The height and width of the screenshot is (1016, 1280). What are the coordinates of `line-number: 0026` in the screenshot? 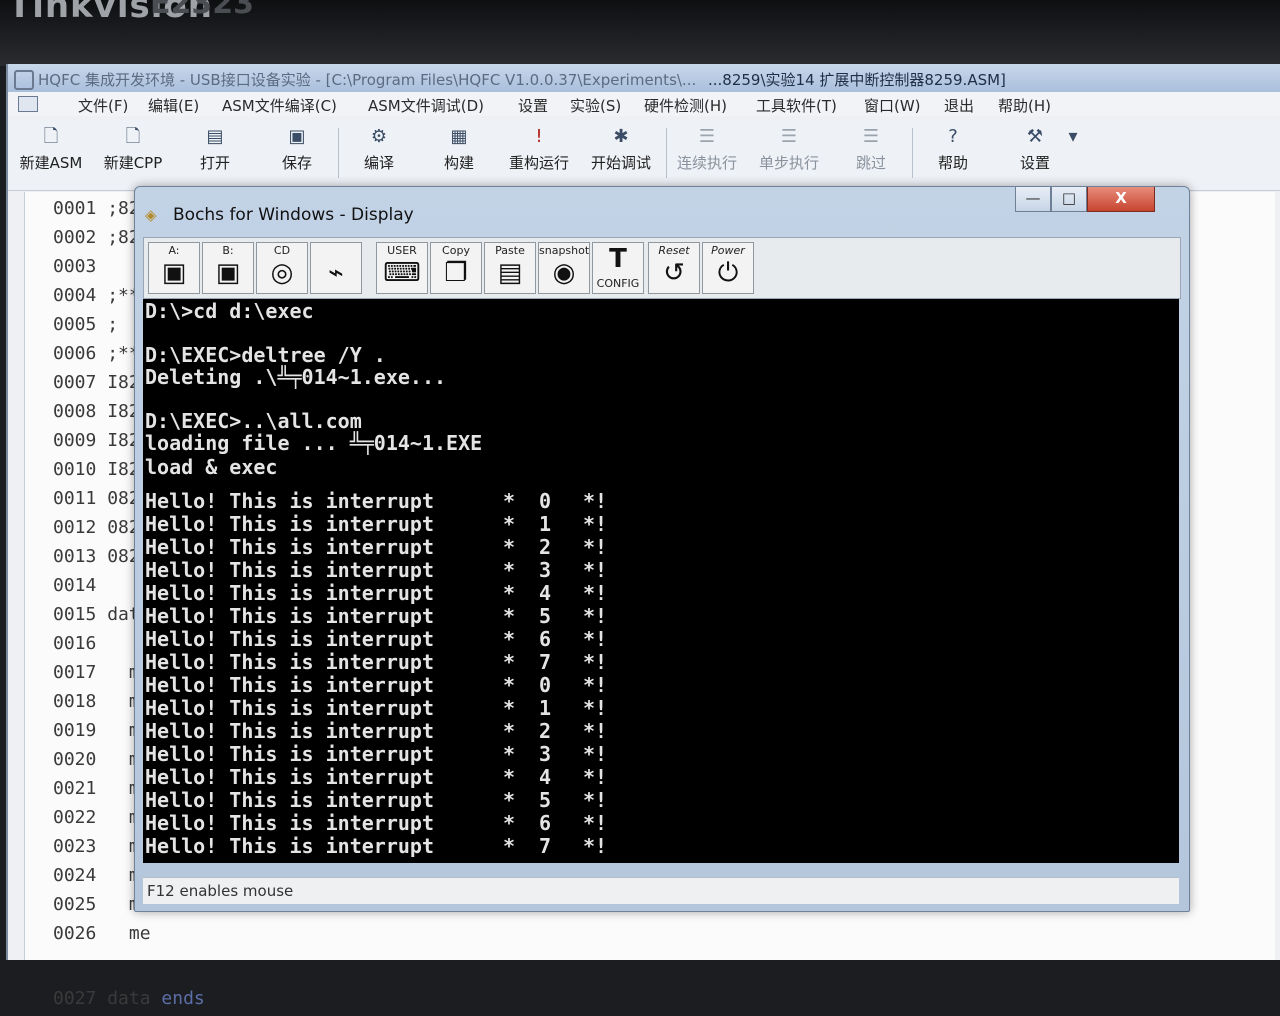 It's located at (75, 933).